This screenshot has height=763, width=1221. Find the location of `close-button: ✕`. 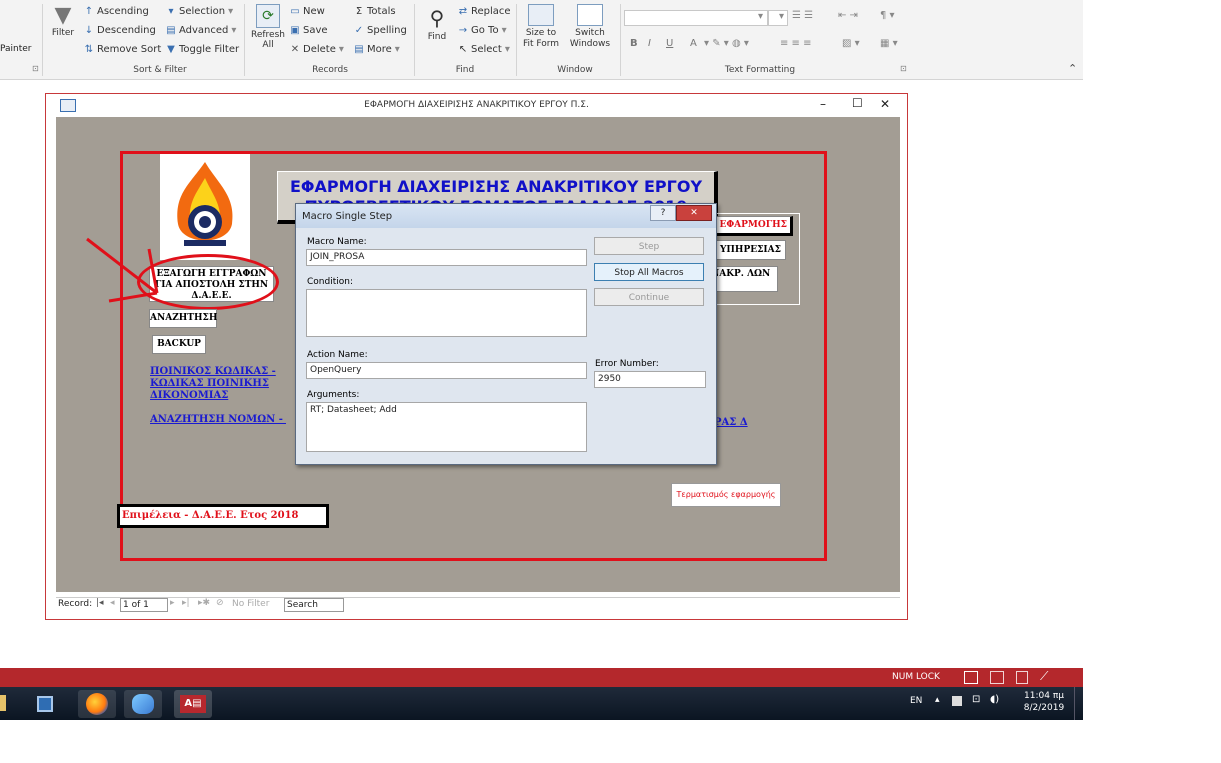

close-button: ✕ is located at coordinates (885, 104).